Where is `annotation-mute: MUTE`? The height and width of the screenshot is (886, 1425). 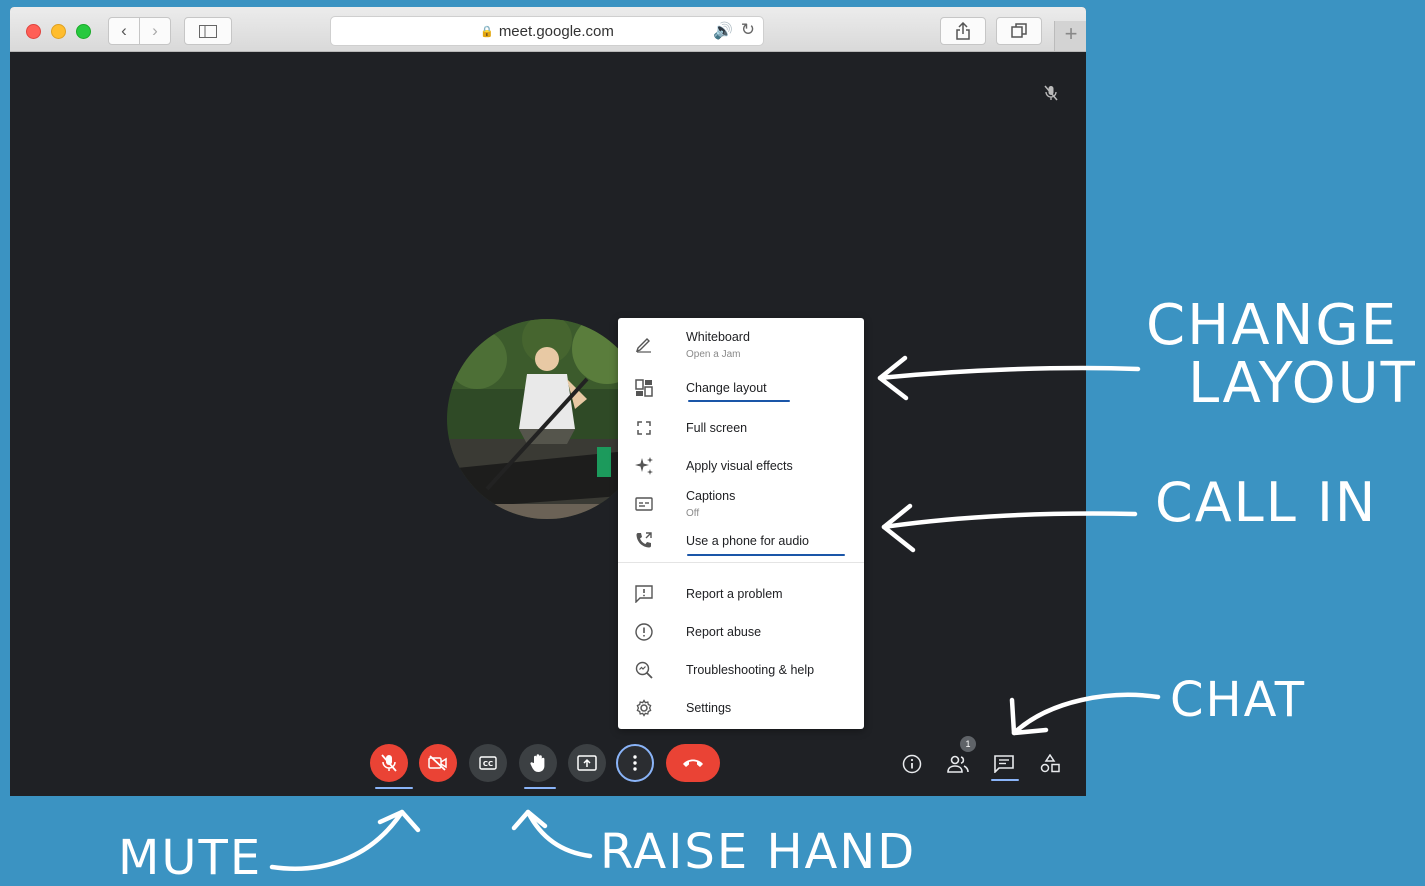
annotation-mute: MUTE is located at coordinates (190, 858).